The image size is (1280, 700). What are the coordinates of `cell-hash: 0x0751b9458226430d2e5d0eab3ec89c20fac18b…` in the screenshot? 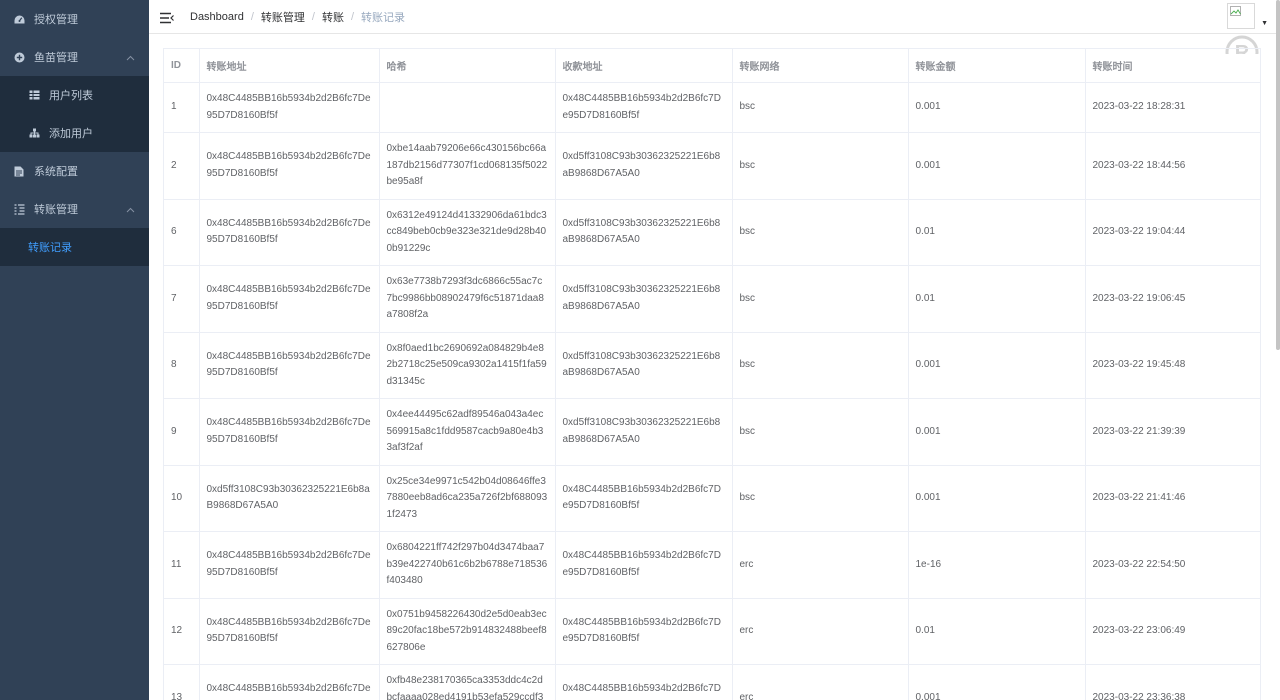 It's located at (467, 631).